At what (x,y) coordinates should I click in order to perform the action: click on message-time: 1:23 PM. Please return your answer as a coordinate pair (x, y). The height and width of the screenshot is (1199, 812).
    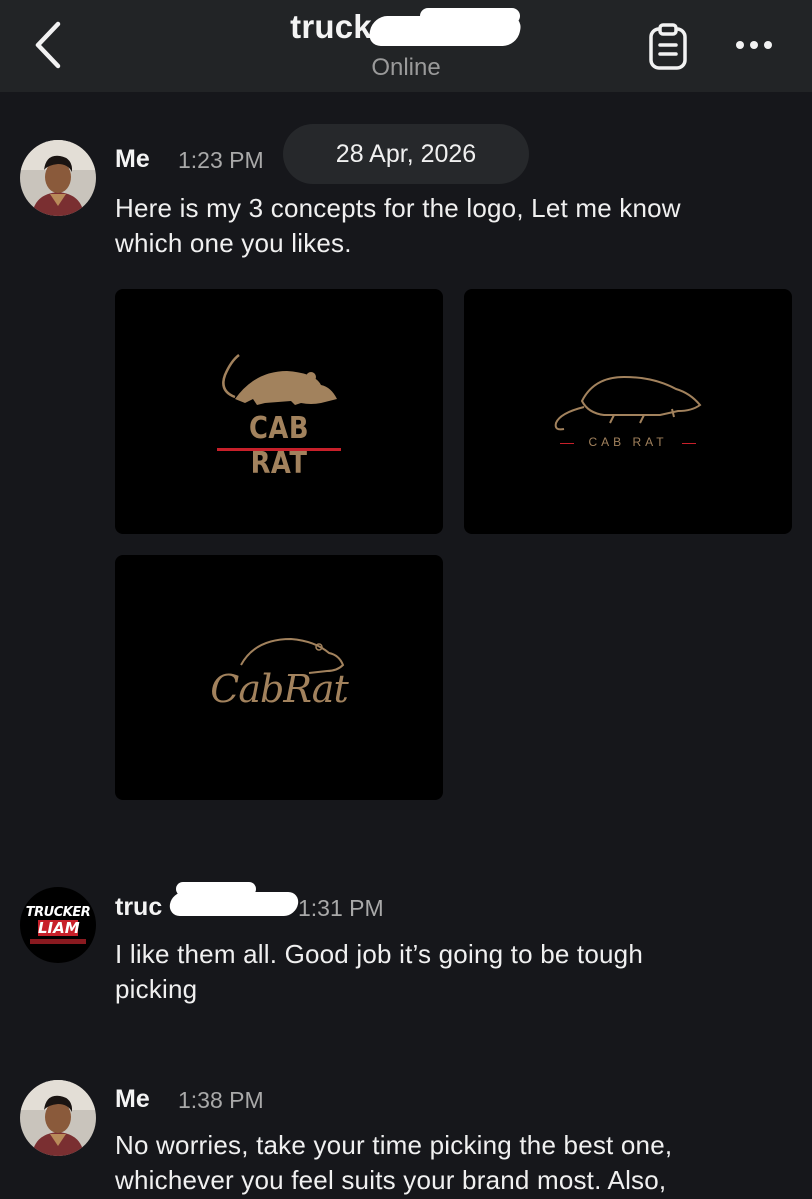
    Looking at the image, I should click on (221, 160).